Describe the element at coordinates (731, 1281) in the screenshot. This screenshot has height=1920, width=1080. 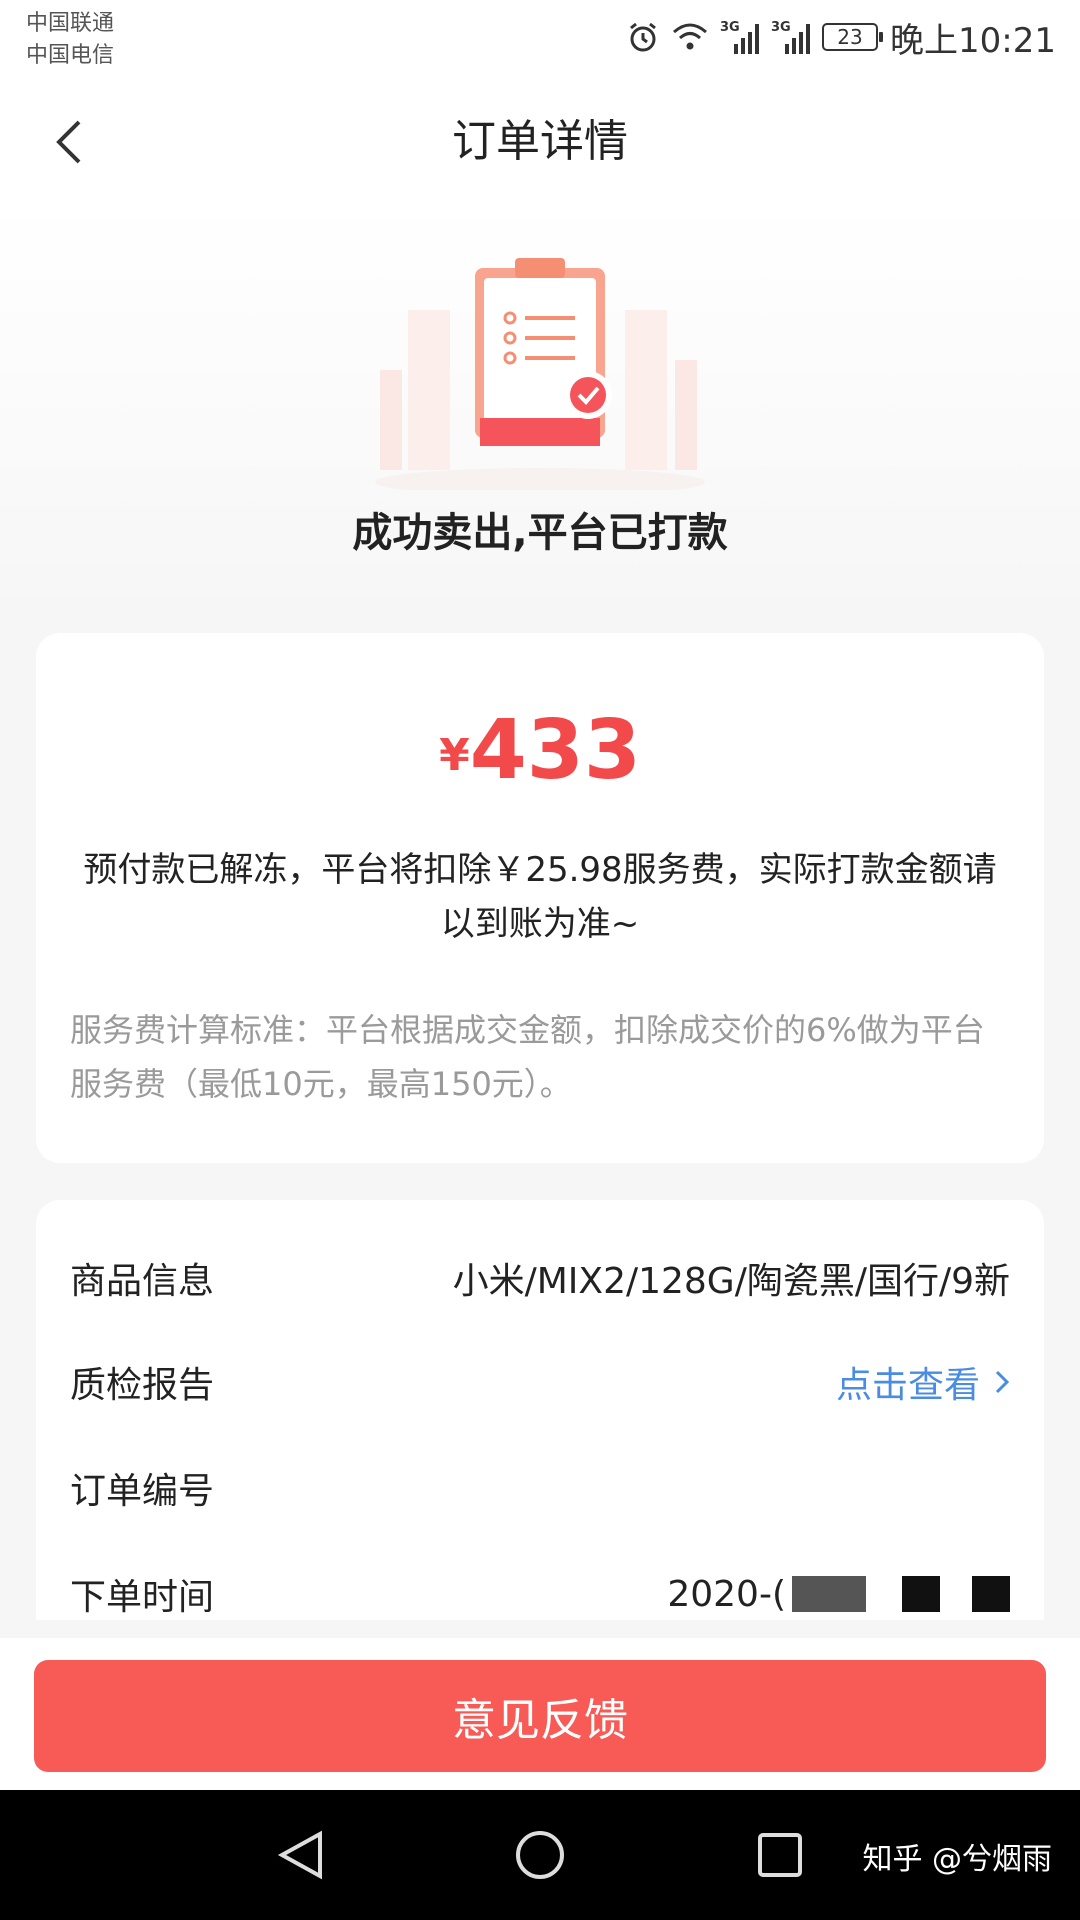
I see `product-info-value: 小米/MIX2/128G/陶瓷黑/国行/9新` at that location.